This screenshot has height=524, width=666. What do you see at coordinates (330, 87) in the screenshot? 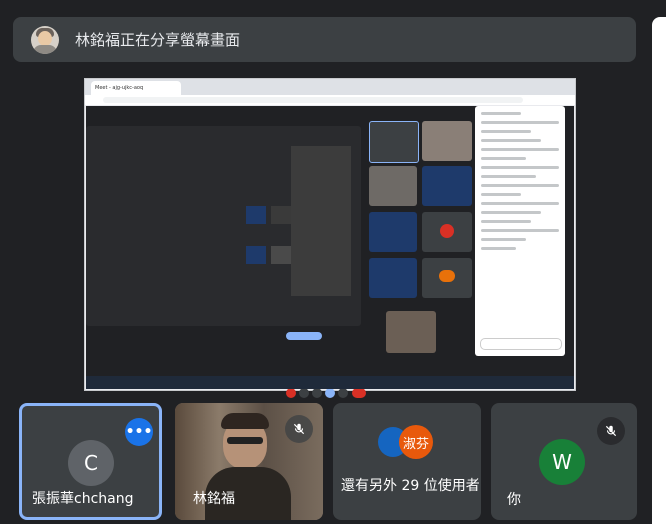
I see `shared-browser-tabbar: Meet - ajg-ujkc-aoq` at bounding box center [330, 87].